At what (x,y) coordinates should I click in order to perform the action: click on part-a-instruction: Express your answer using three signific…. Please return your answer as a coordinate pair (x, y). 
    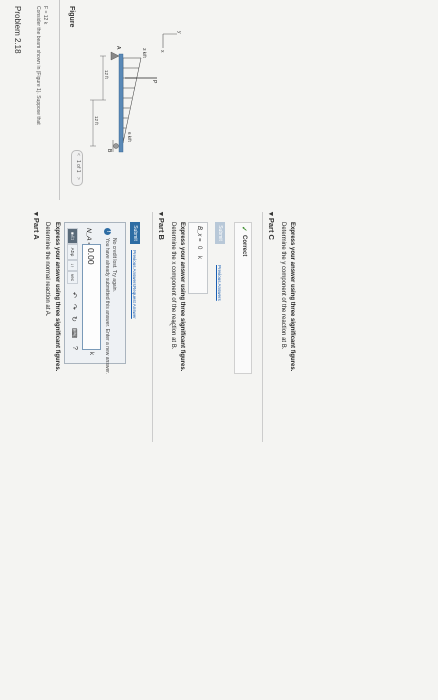
    Looking at the image, I should click on (57, 297).